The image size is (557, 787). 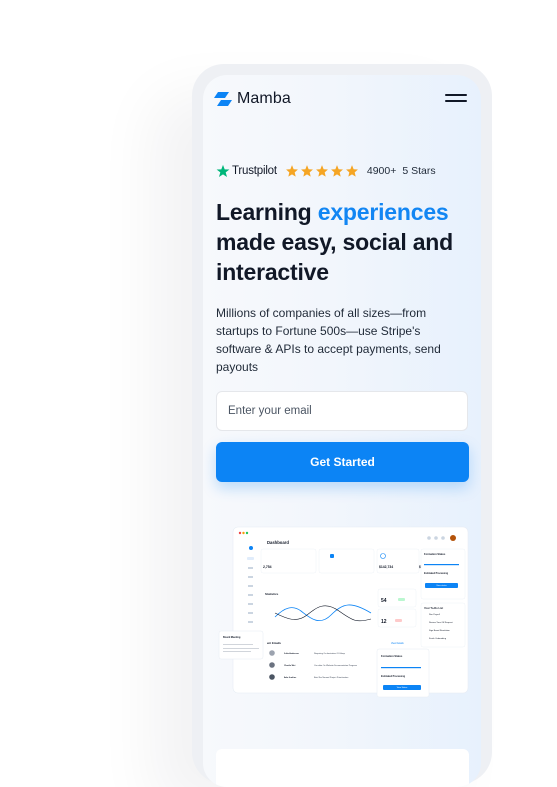 What do you see at coordinates (292, 653) in the screenshot?
I see `email-sender: Julia Anderson` at bounding box center [292, 653].